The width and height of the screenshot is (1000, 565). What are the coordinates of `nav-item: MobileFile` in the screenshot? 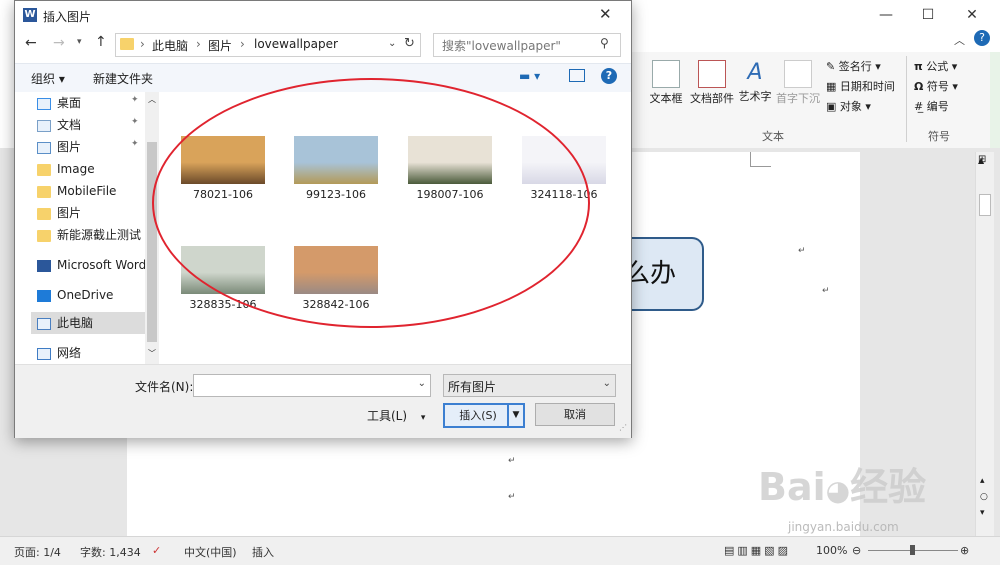 It's located at (76, 191).